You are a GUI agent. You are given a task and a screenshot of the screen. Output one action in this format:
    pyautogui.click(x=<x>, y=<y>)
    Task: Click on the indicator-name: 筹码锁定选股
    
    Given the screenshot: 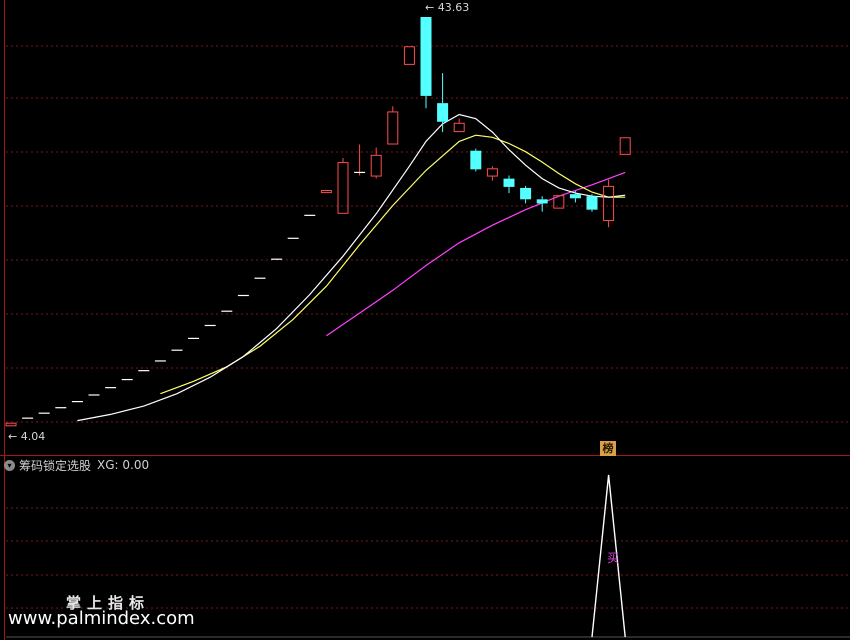 What is the action you would take?
    pyautogui.click(x=55, y=465)
    